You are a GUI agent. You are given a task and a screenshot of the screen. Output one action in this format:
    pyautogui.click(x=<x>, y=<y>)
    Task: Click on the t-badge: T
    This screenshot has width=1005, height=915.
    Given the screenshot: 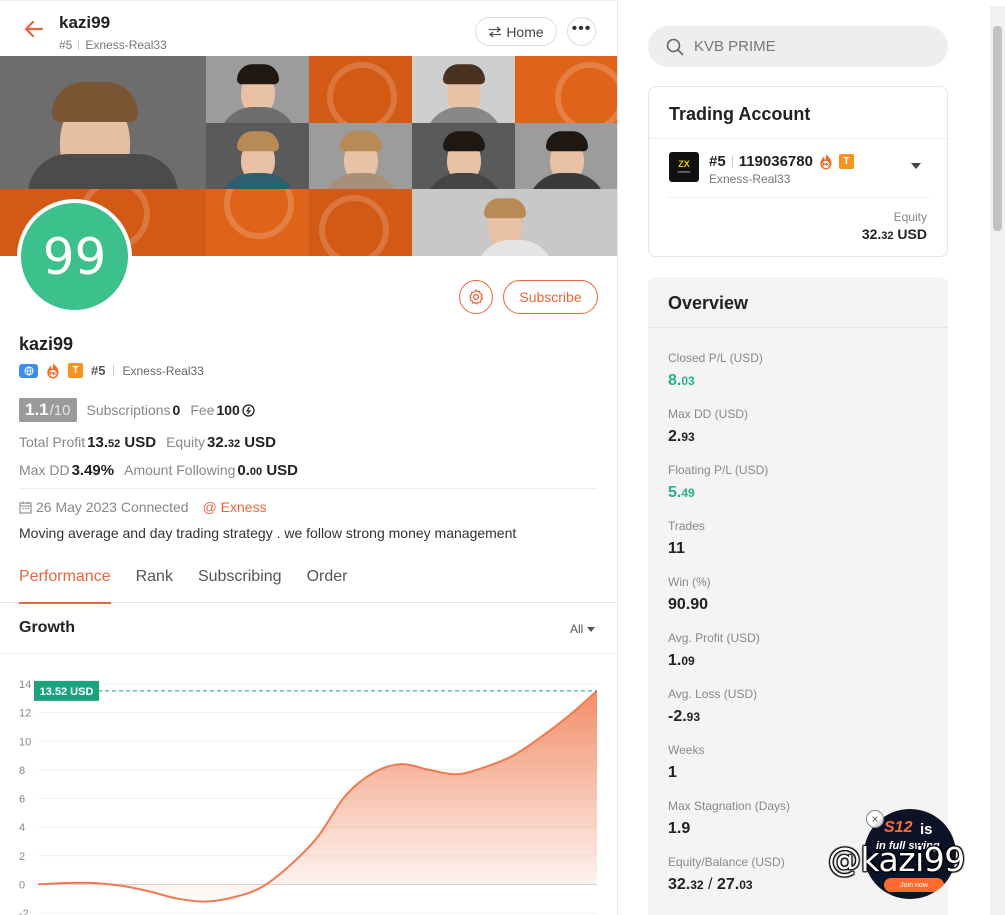 What is the action you would take?
    pyautogui.click(x=75, y=370)
    